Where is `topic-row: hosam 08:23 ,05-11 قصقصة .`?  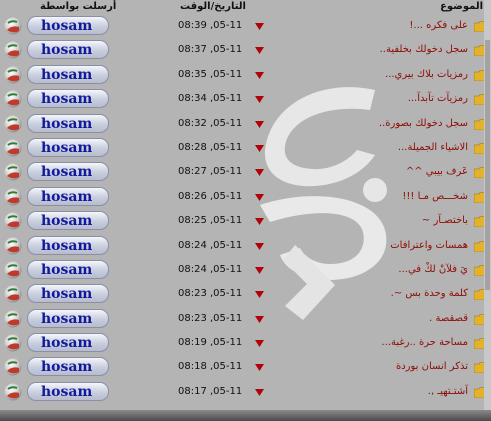
topic-row: hosam 08:23 ,05-11 قصقصة . is located at coordinates (245, 319).